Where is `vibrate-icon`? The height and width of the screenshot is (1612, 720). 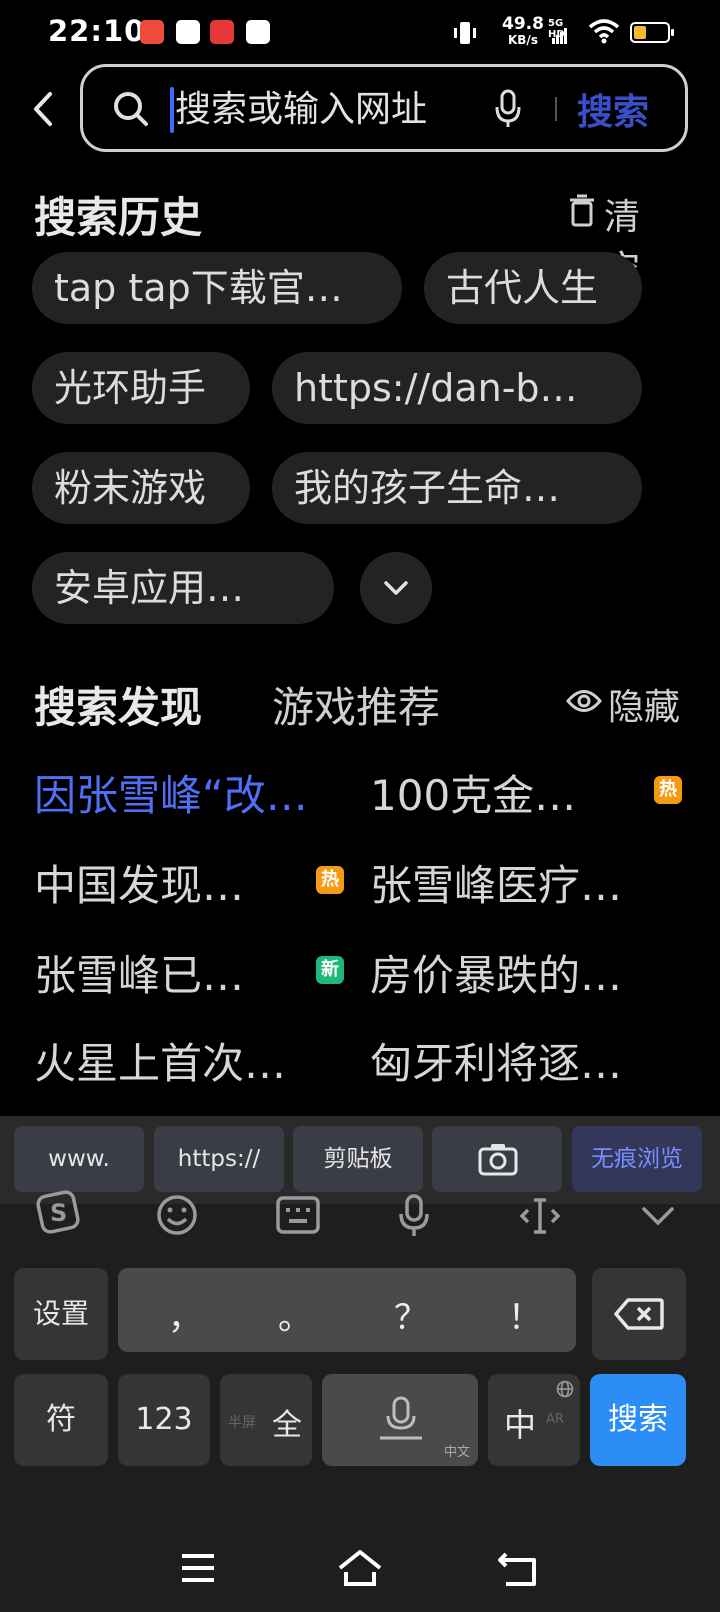
vibrate-icon is located at coordinates (465, 33).